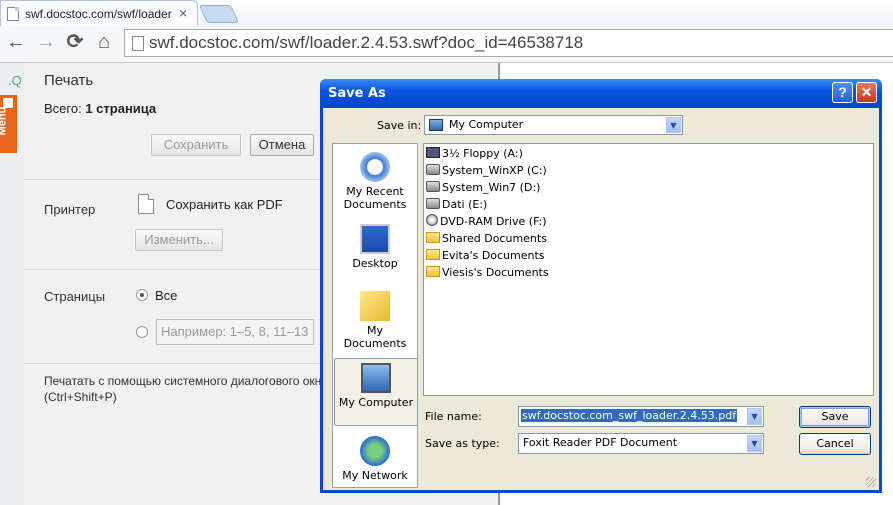 This screenshot has height=505, width=893. What do you see at coordinates (235, 332) in the screenshot?
I see `pages-range-input: Например: 1–5, 8, 11–13` at bounding box center [235, 332].